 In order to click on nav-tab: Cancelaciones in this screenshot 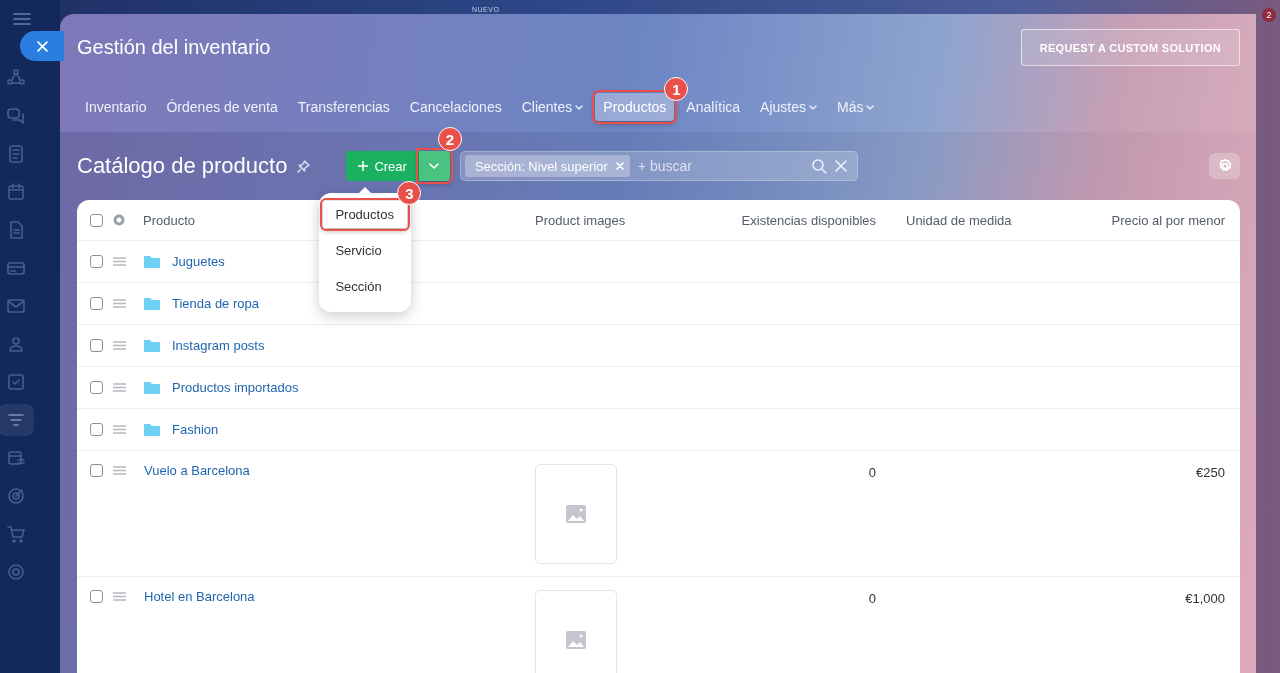, I will do `click(455, 107)`.